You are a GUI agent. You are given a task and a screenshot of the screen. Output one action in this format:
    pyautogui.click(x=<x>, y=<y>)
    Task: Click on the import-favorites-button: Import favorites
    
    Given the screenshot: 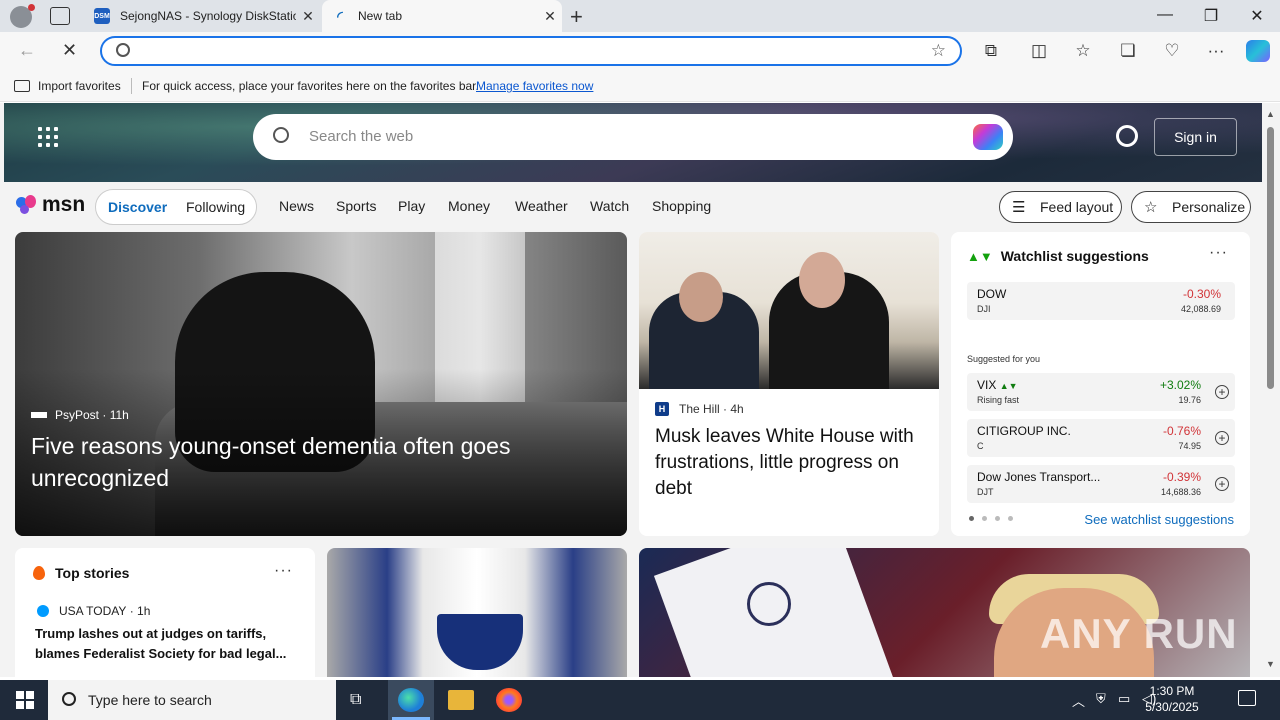 What is the action you would take?
    pyautogui.click(x=67, y=86)
    